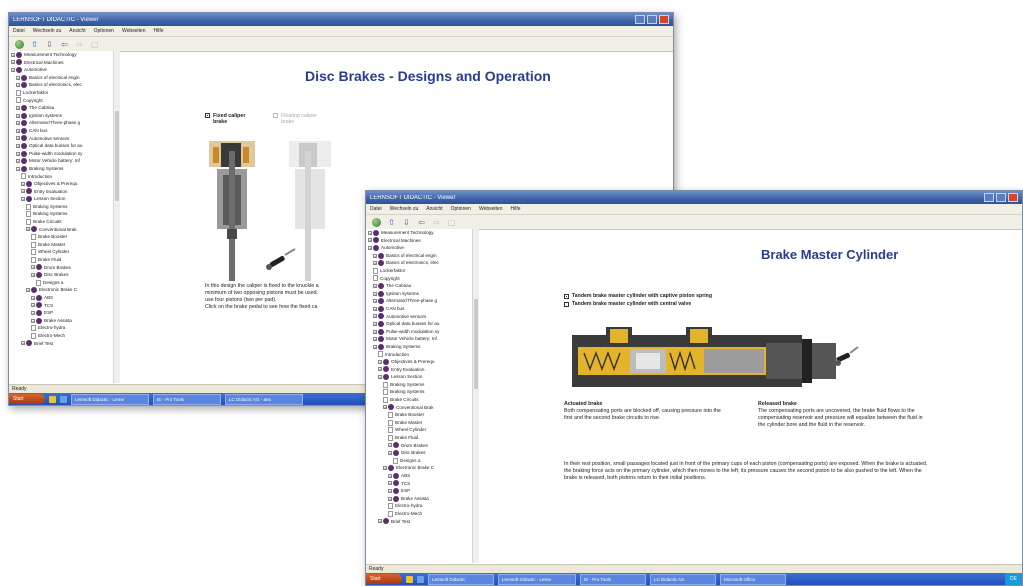  I want to click on option-floating-caliper: Floating caliper brake, so click(297, 119).